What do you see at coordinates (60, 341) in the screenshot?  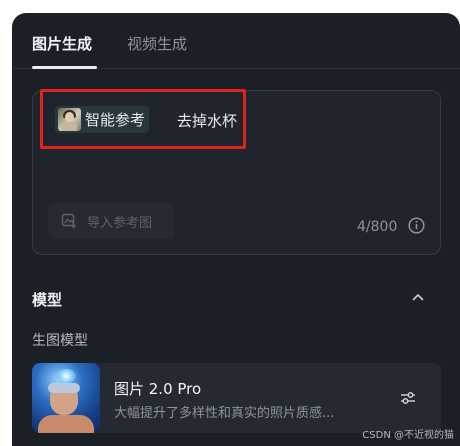 I see `image-model-subtitle: 生图模型` at bounding box center [60, 341].